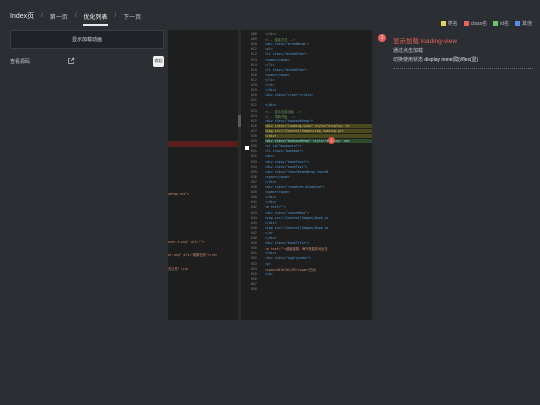 This screenshot has height=405, width=540. Describe the element at coordinates (295, 187) in the screenshot. I see `code-line: <div class="readArea disabled">` at that location.